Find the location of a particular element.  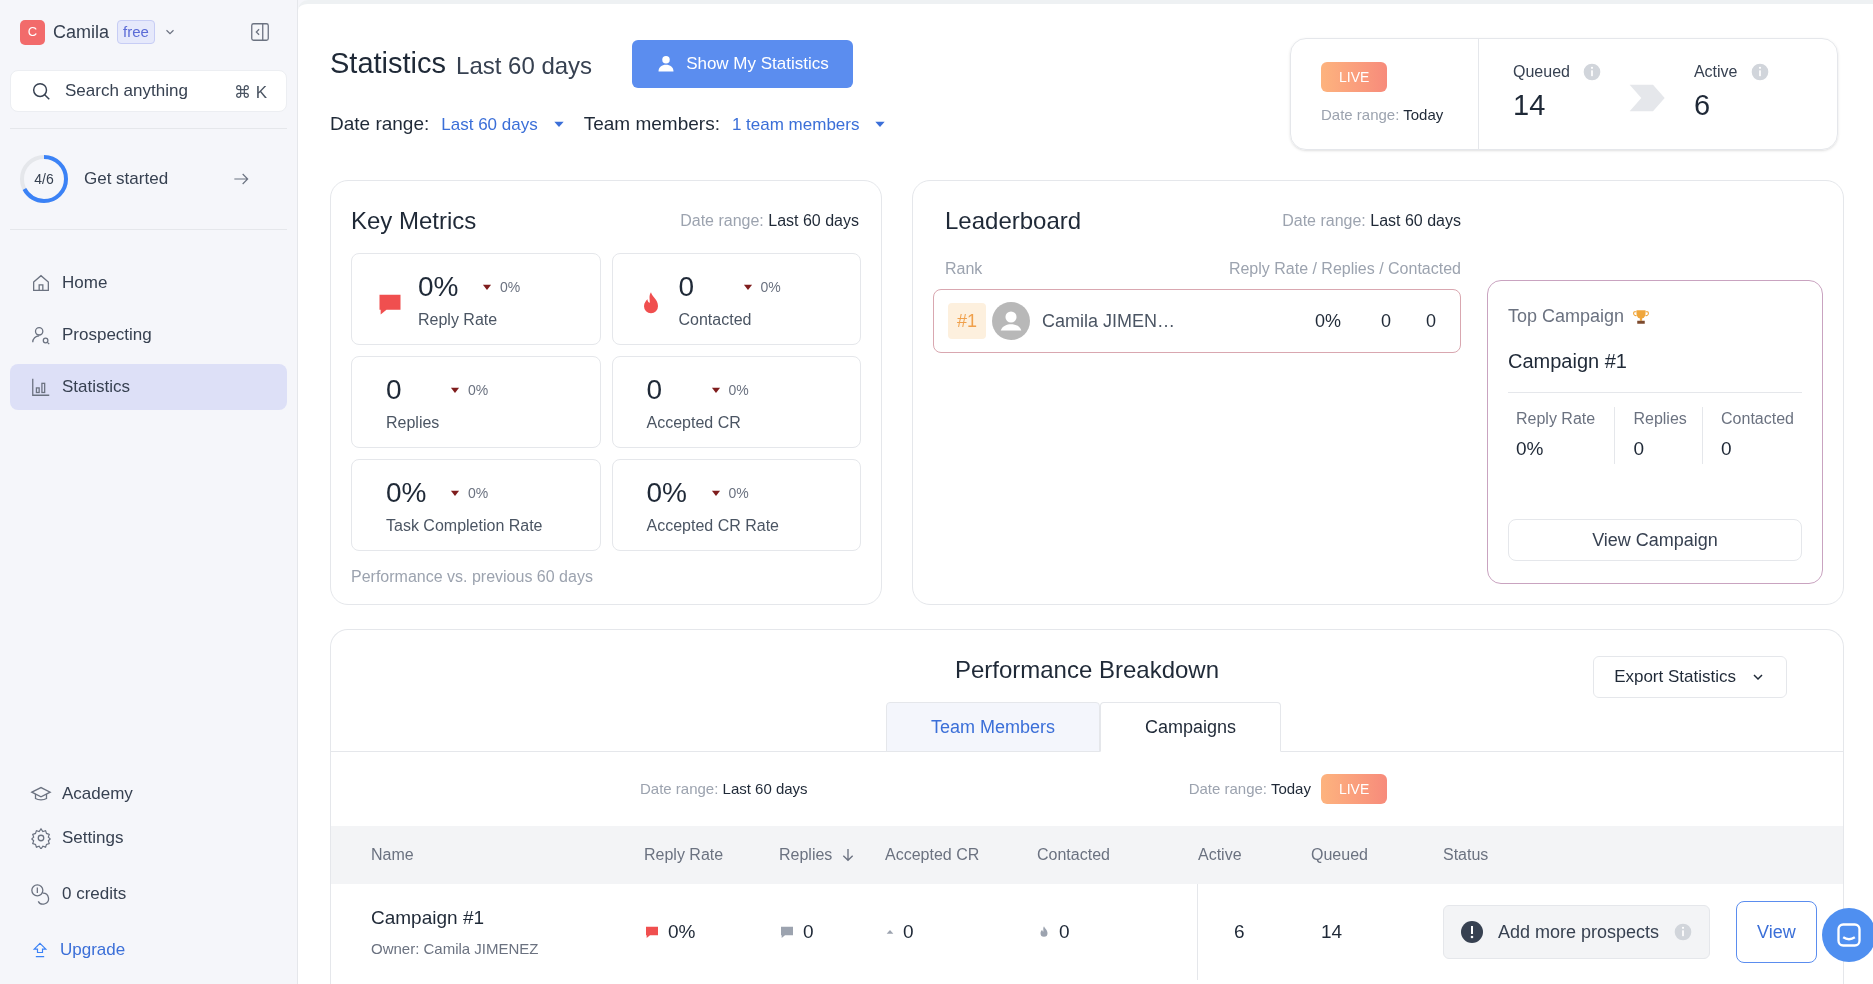

active-label: Active is located at coordinates (1715, 72).